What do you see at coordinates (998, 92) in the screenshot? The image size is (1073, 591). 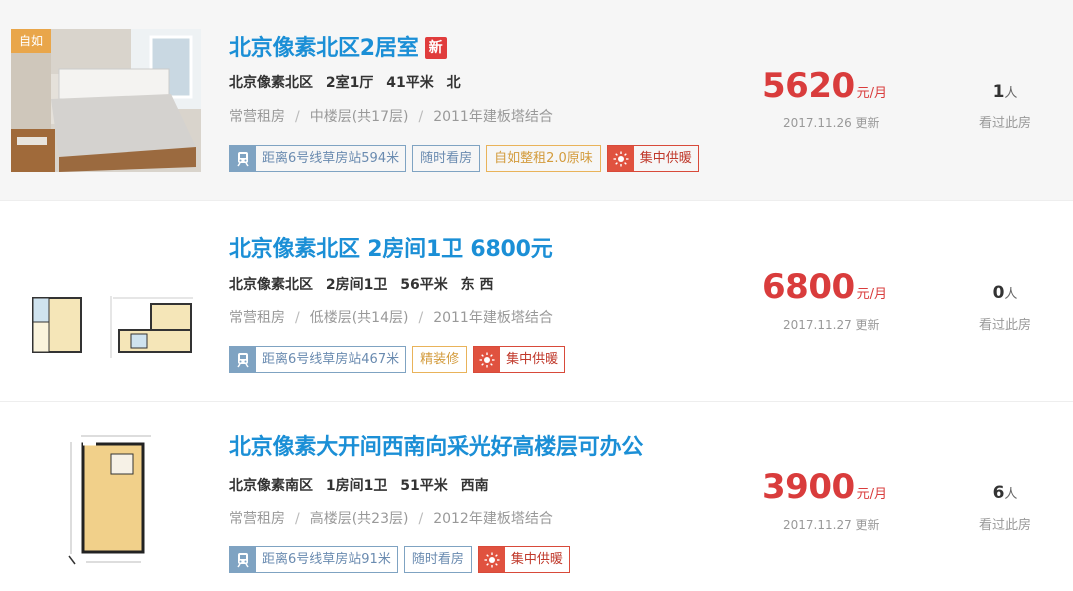 I see `viewer-count-value: 1` at bounding box center [998, 92].